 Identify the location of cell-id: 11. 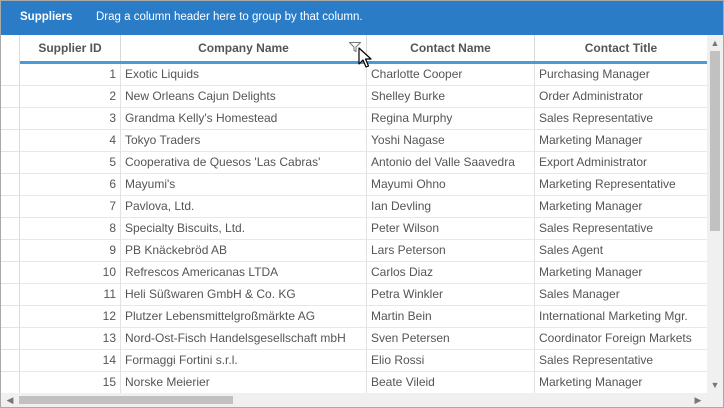
(70, 295).